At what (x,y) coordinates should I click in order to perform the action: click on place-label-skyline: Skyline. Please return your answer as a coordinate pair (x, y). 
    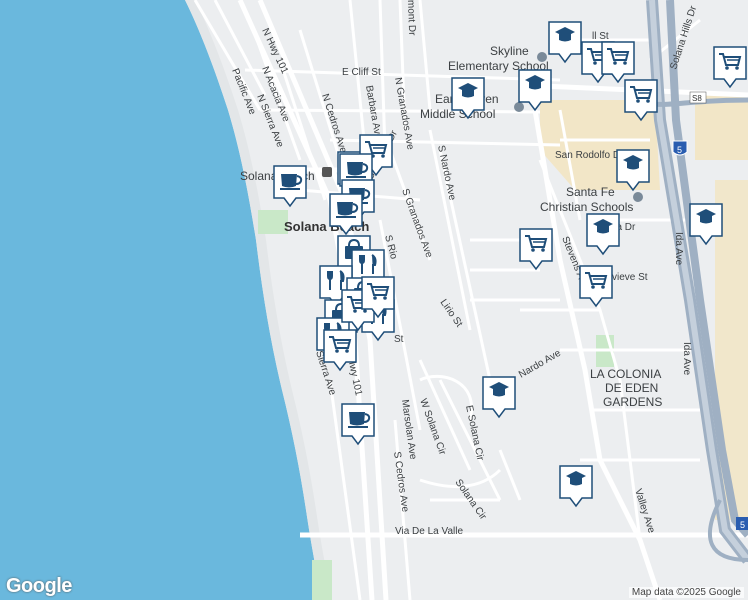
    Looking at the image, I should click on (509, 51).